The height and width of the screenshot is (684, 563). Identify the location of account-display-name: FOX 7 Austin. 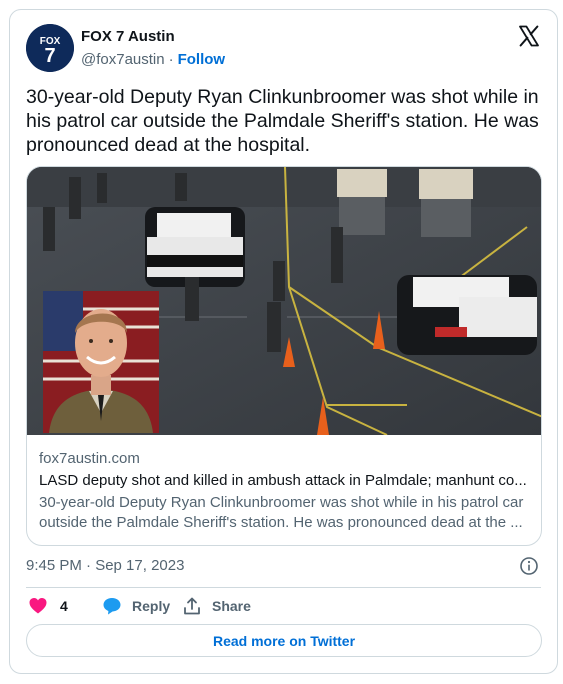
(153, 37).